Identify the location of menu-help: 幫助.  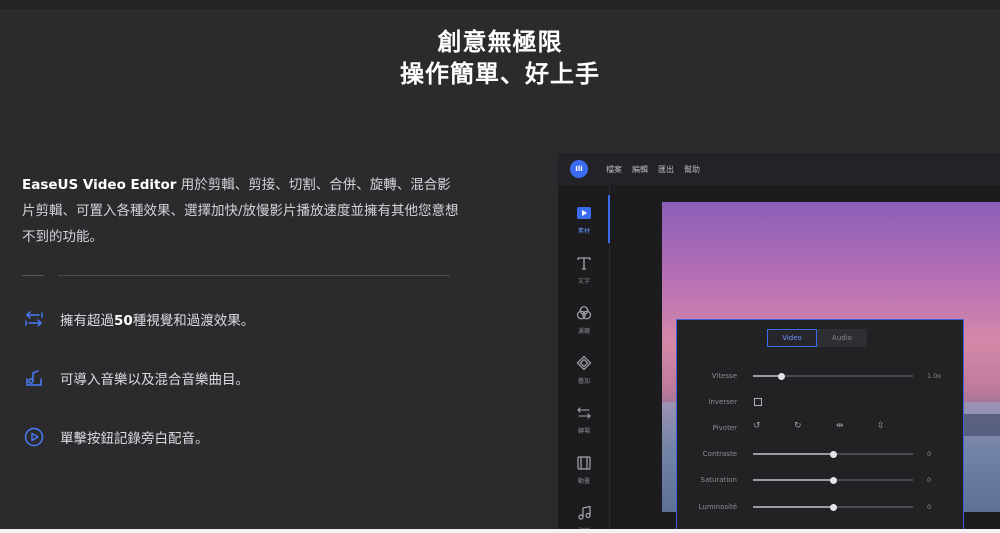
(692, 169).